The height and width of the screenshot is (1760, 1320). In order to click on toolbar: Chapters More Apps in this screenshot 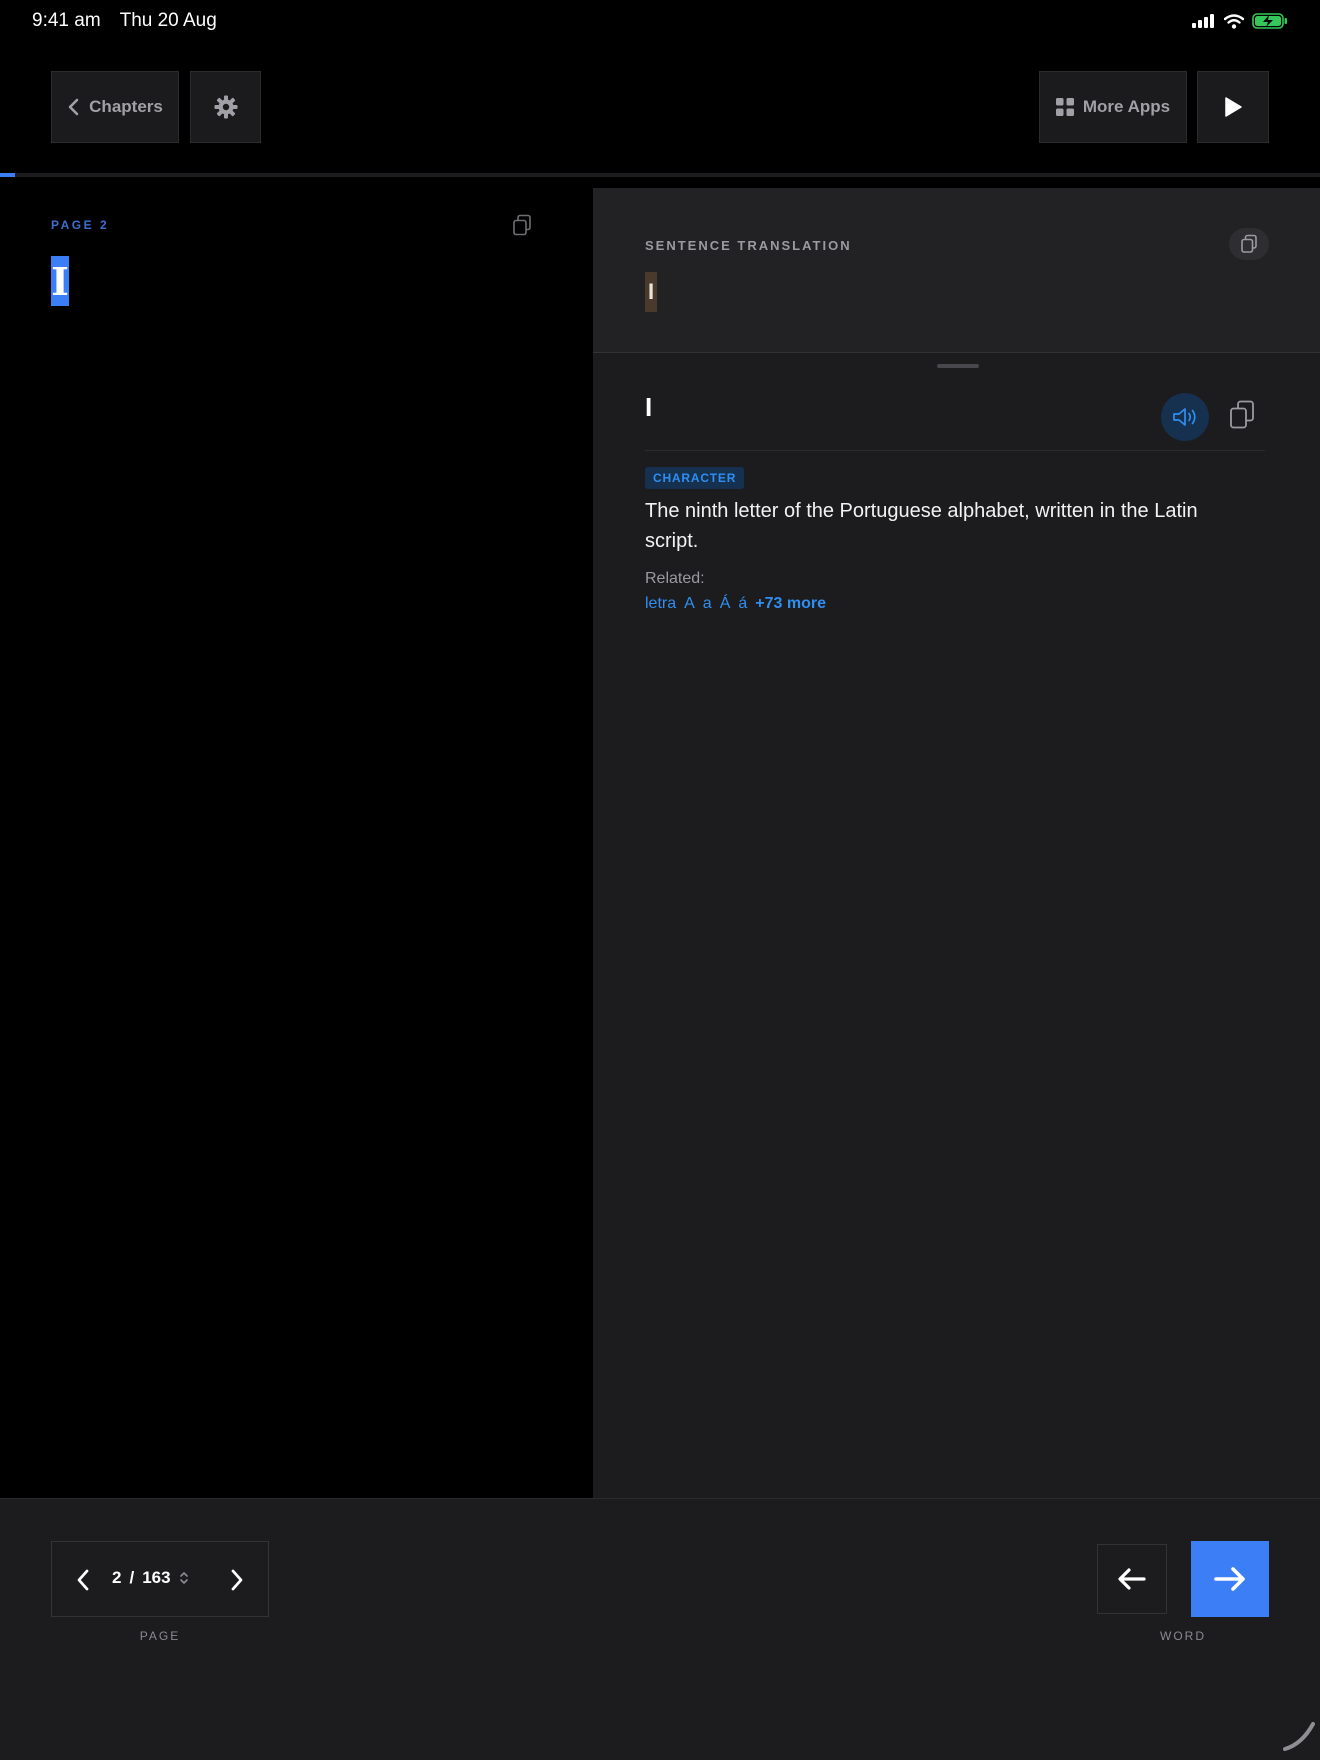, I will do `click(660, 108)`.